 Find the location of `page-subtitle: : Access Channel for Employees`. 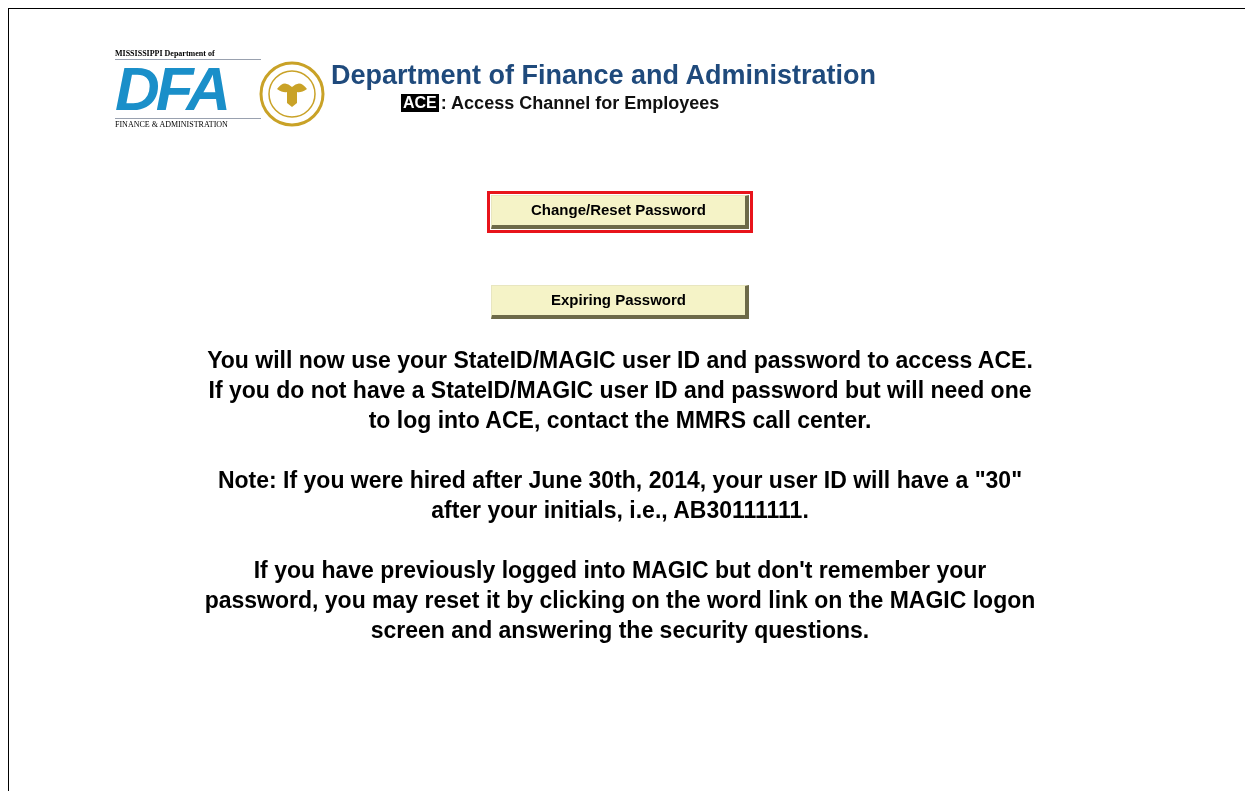

page-subtitle: : Access Channel for Employees is located at coordinates (580, 103).